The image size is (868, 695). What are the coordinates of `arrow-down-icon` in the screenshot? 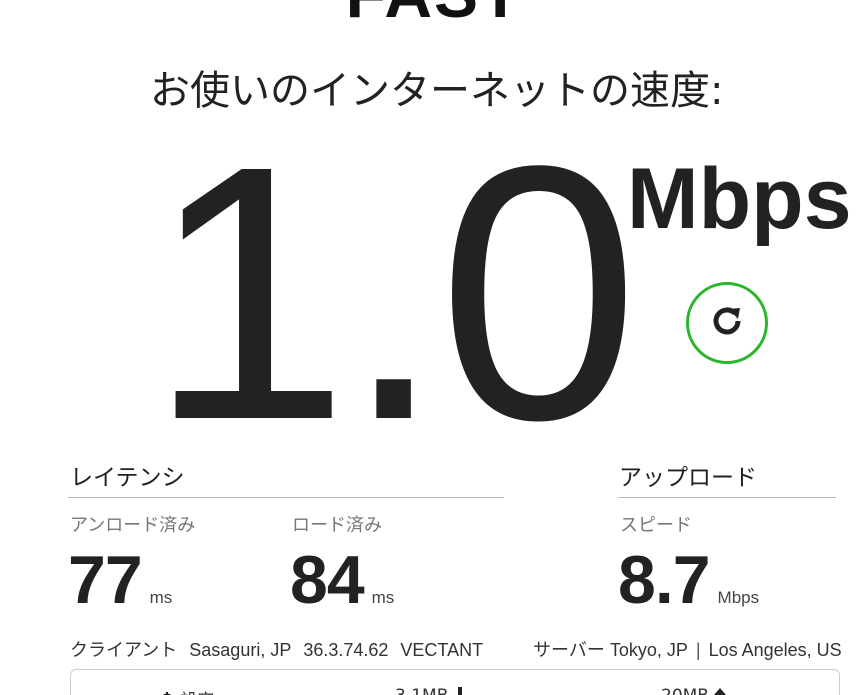 It's located at (460, 690).